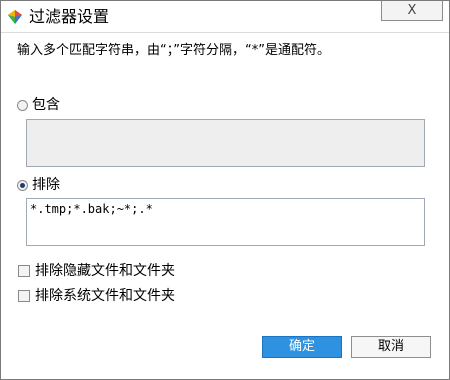  I want to click on exclude-system-option: 排除系统文件和文件夹, so click(96, 296).